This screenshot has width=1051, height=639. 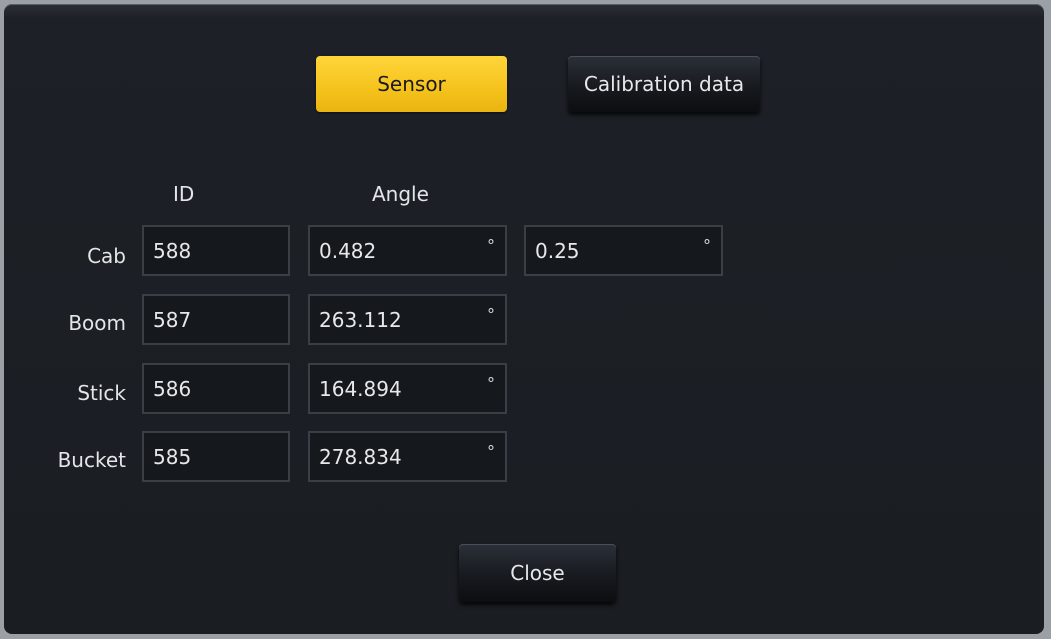 What do you see at coordinates (172, 388) in the screenshot?
I see `stick-id-value: 586` at bounding box center [172, 388].